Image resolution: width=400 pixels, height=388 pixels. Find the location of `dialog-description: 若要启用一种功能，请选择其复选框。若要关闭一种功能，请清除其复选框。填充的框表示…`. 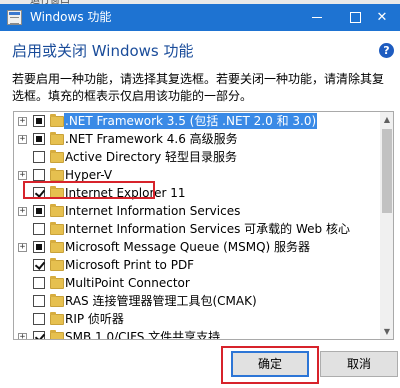

dialog-description: 若要启用一种功能，请选择其复选框。若要关闭一种功能，请清除其复选框。填充的框表示… is located at coordinates (198, 87).